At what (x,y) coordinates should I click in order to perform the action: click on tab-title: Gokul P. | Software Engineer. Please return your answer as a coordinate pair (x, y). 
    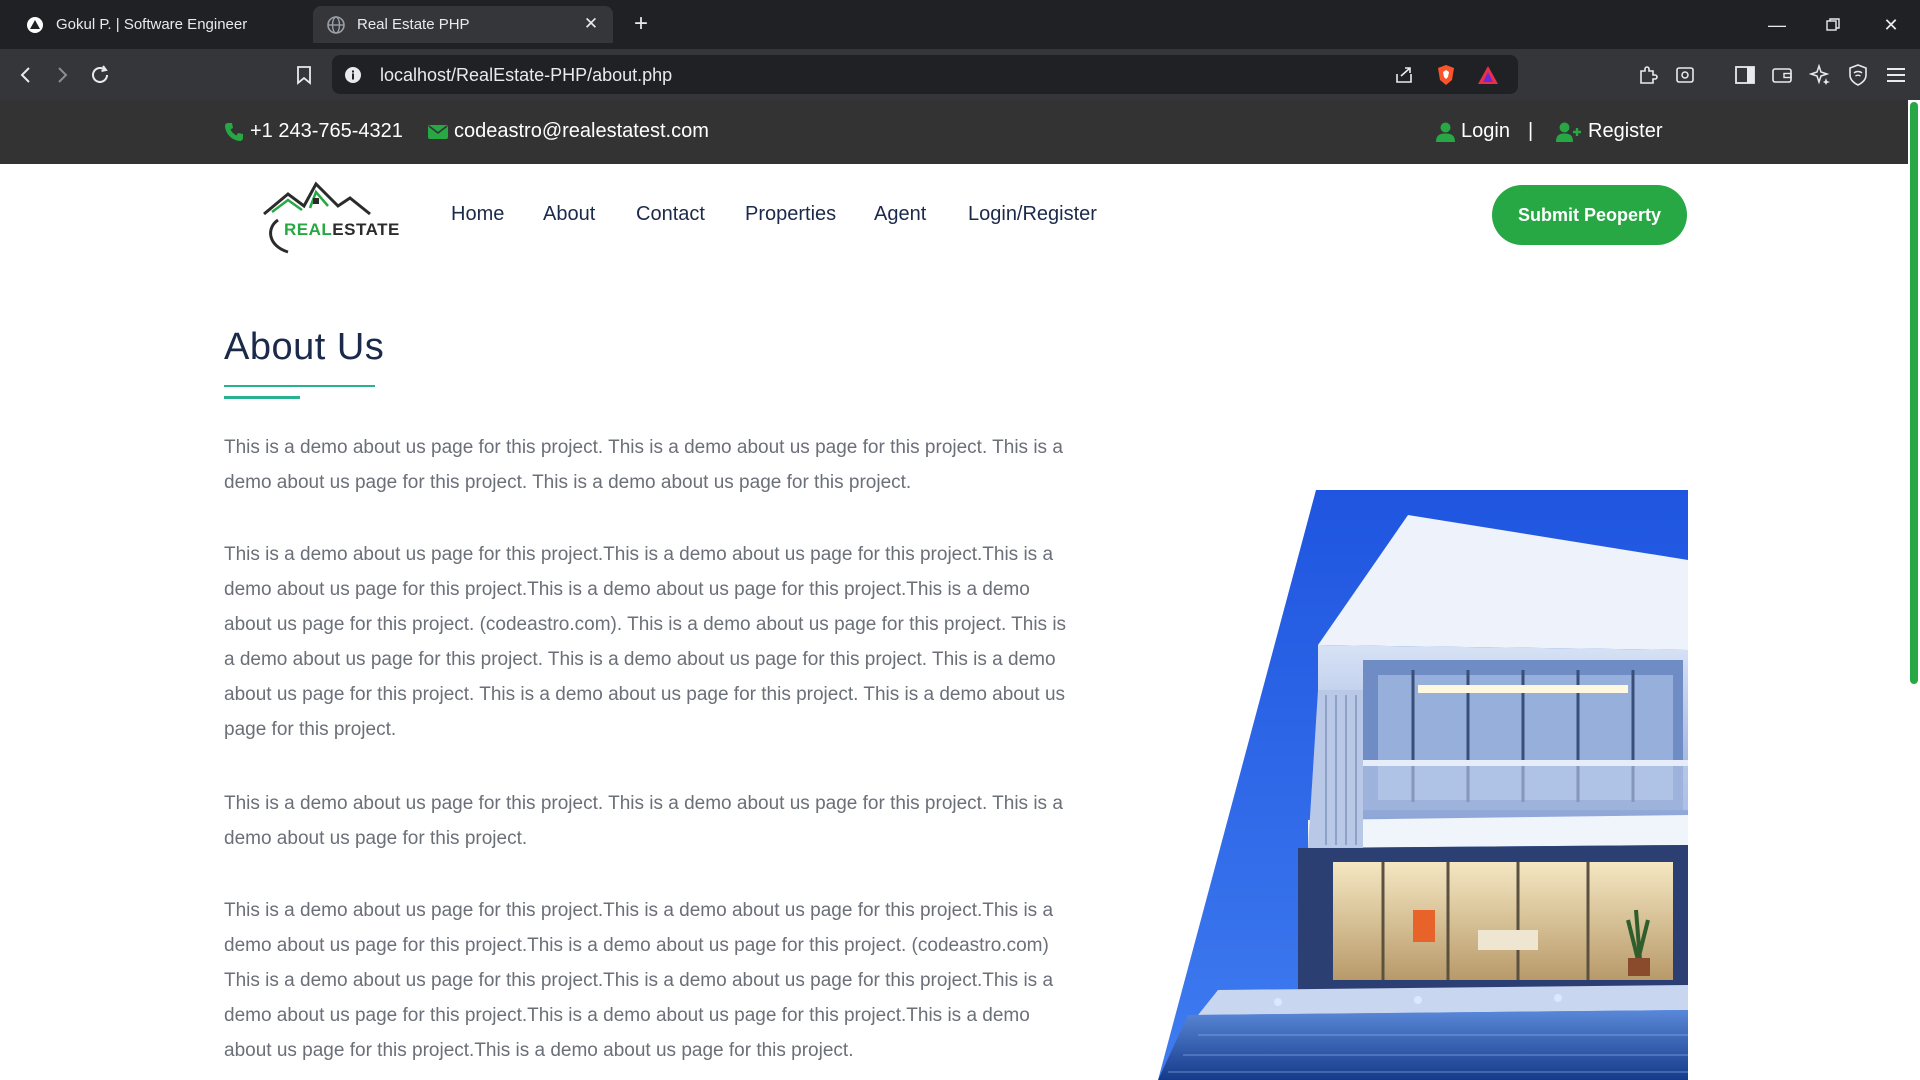
    Looking at the image, I should click on (152, 24).